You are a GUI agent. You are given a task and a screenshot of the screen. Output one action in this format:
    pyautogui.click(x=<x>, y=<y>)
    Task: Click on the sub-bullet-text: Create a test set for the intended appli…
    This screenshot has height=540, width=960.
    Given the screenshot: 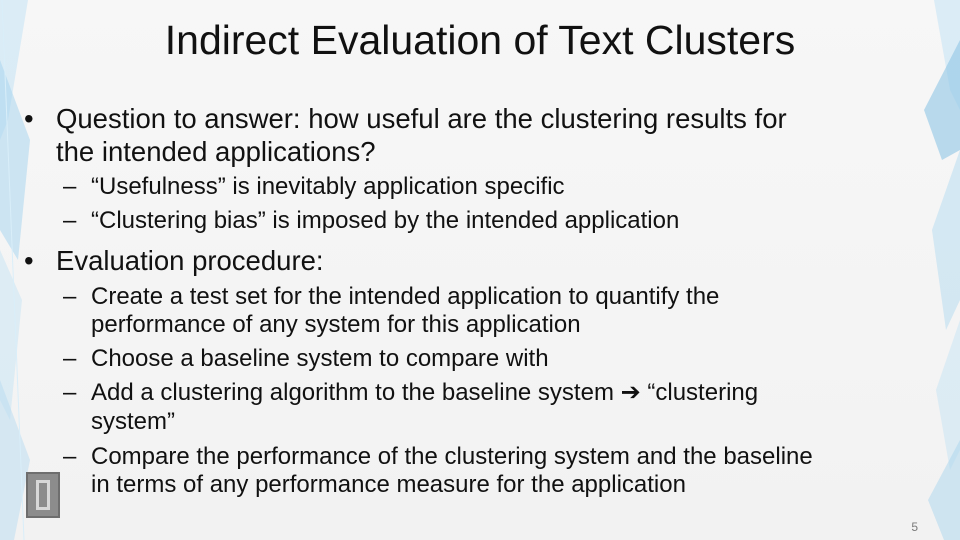 What is the action you would take?
    pyautogui.click(x=405, y=296)
    